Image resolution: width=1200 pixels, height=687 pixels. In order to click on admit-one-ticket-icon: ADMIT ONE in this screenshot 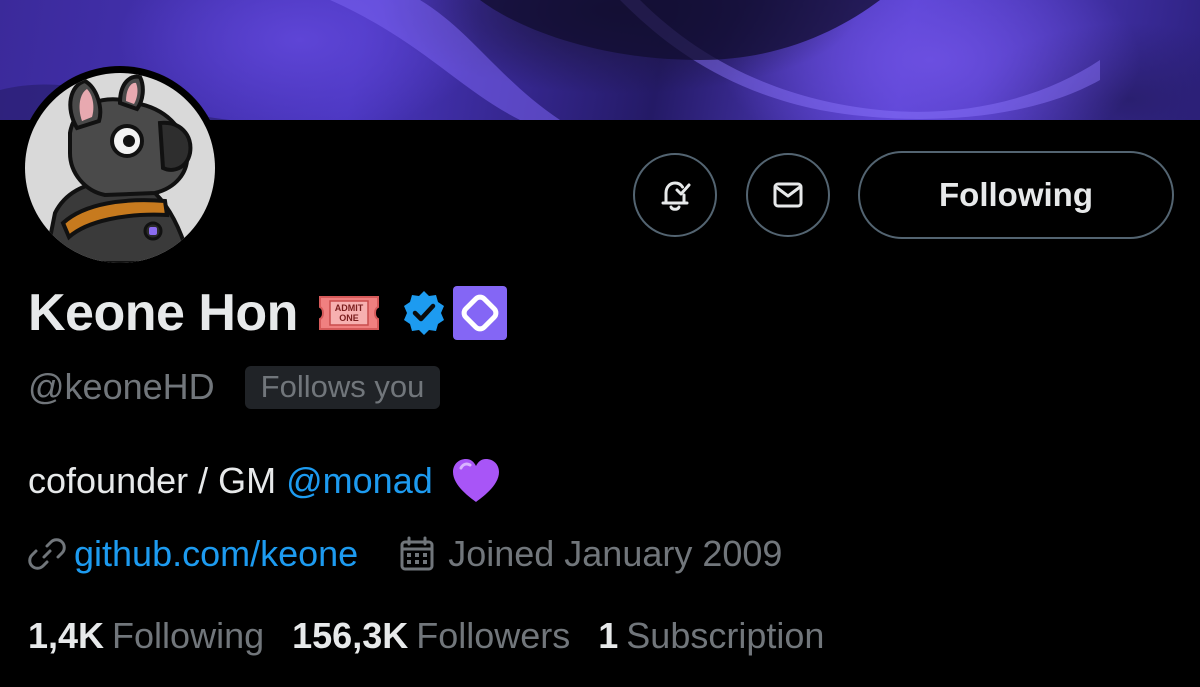, I will do `click(348, 313)`.